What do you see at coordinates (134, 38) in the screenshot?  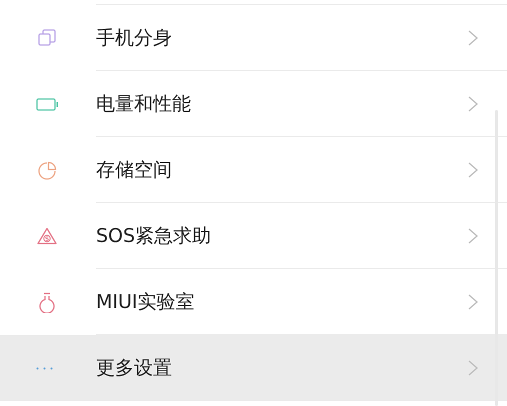 I see `row-label: 手机分身` at bounding box center [134, 38].